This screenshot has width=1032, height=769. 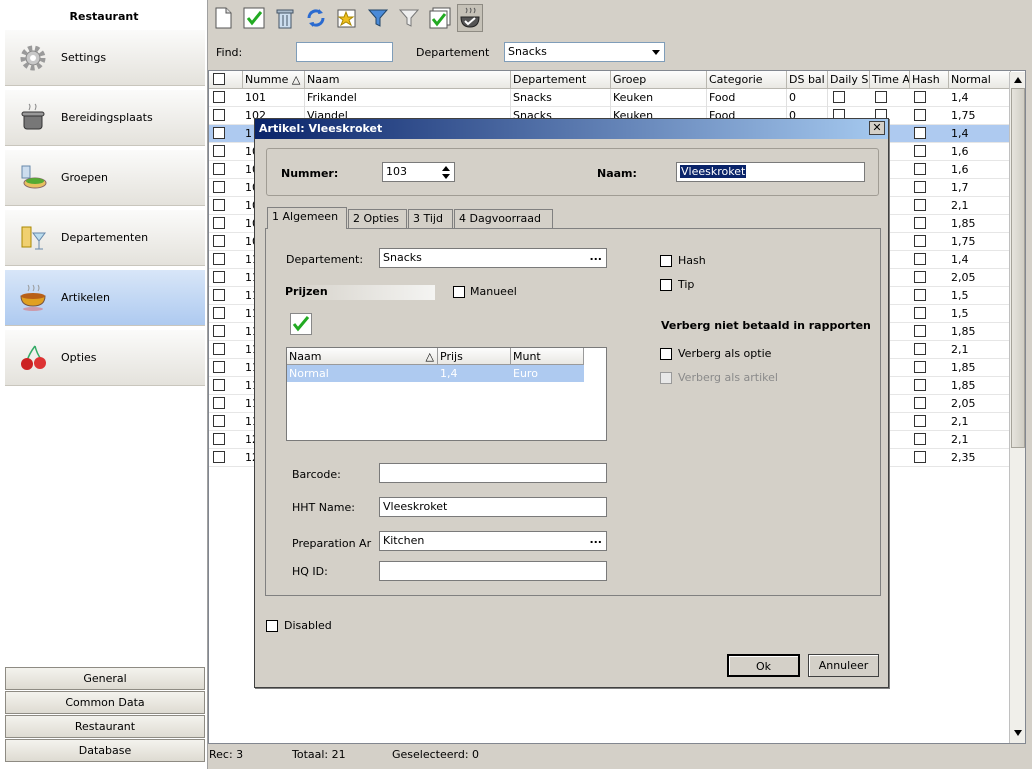 What do you see at coordinates (849, 80) in the screenshot?
I see `column-header-daily: Daily S` at bounding box center [849, 80].